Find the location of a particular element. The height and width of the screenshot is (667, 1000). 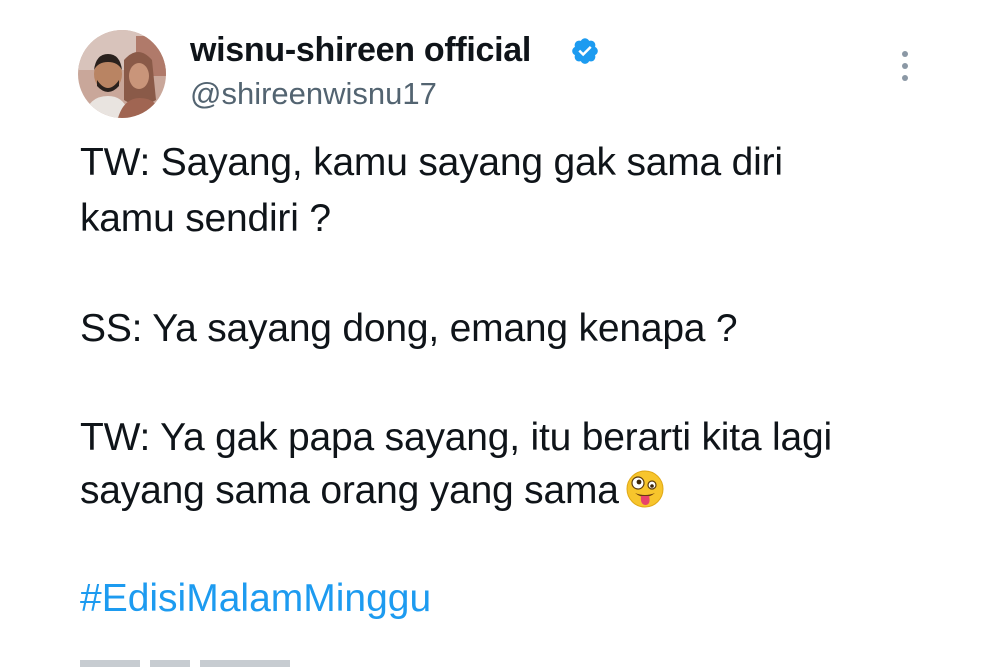

tweet-text-line: TW: Sayang, kamu sayang gak sama diri is located at coordinates (431, 162).